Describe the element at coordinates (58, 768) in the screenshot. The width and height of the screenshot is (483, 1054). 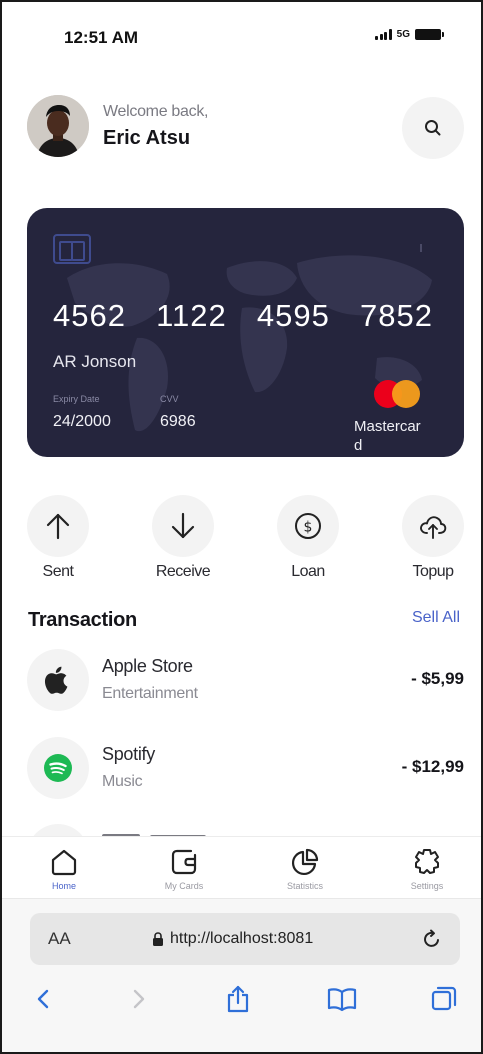
I see `spotify-icon` at that location.